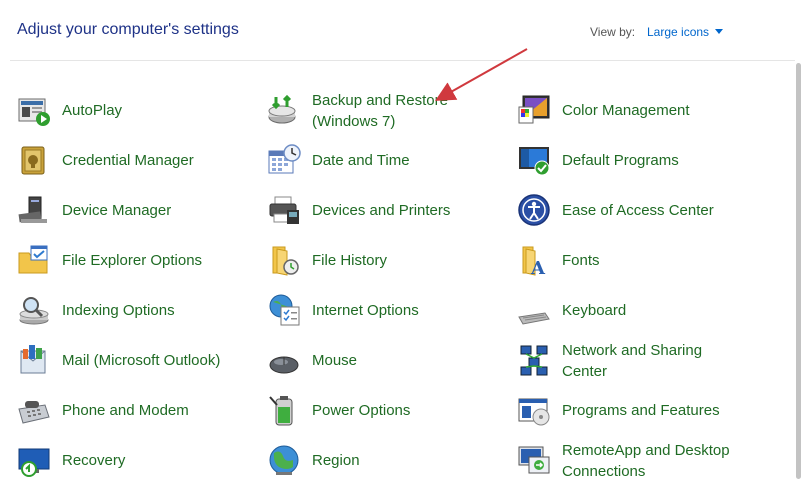 The height and width of the screenshot is (480, 805). What do you see at coordinates (284, 210) in the screenshot?
I see `printer-icon` at bounding box center [284, 210].